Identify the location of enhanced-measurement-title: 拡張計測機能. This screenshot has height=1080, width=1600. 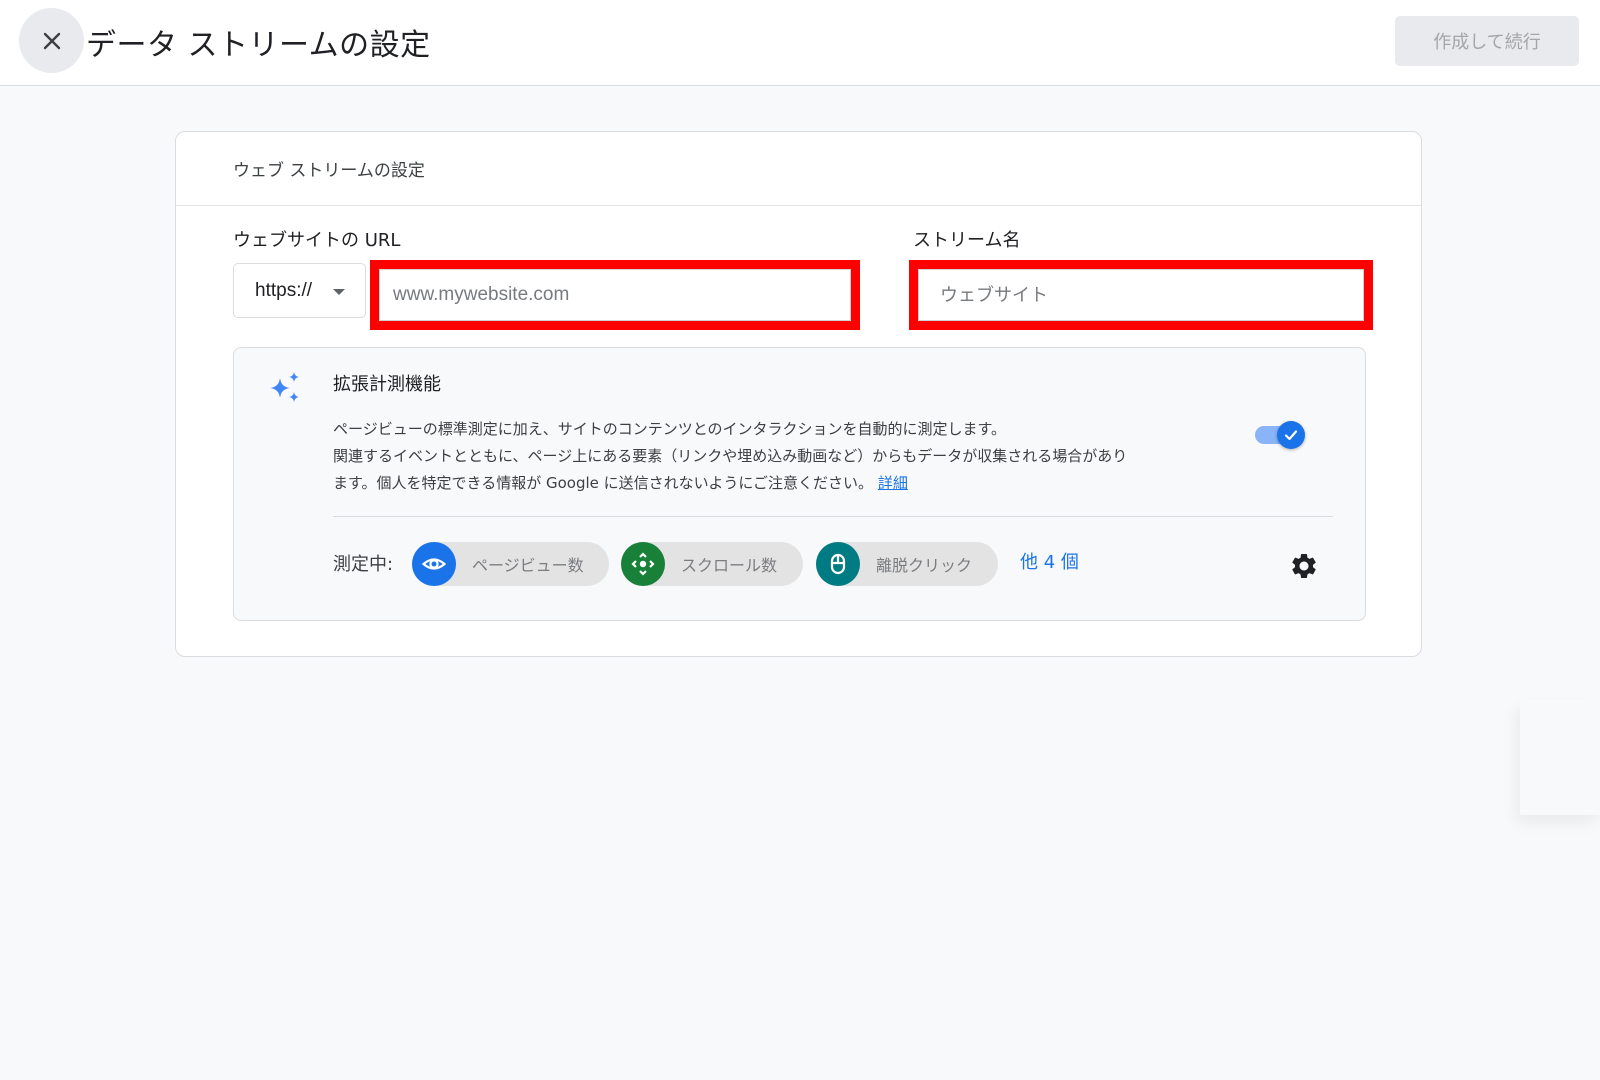
(387, 384).